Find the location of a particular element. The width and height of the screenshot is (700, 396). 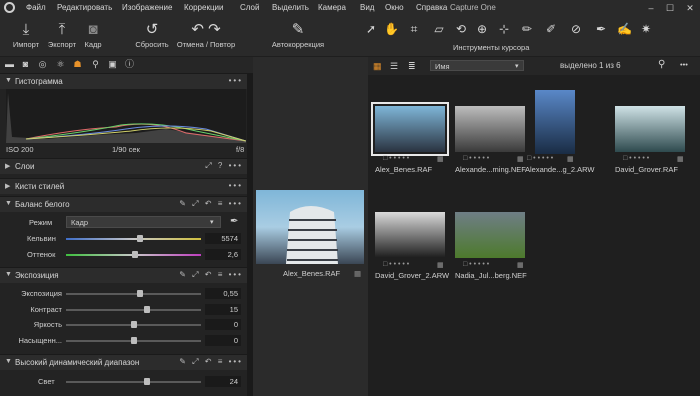

details-tab-icon: ⚲ is located at coordinates (95, 64).